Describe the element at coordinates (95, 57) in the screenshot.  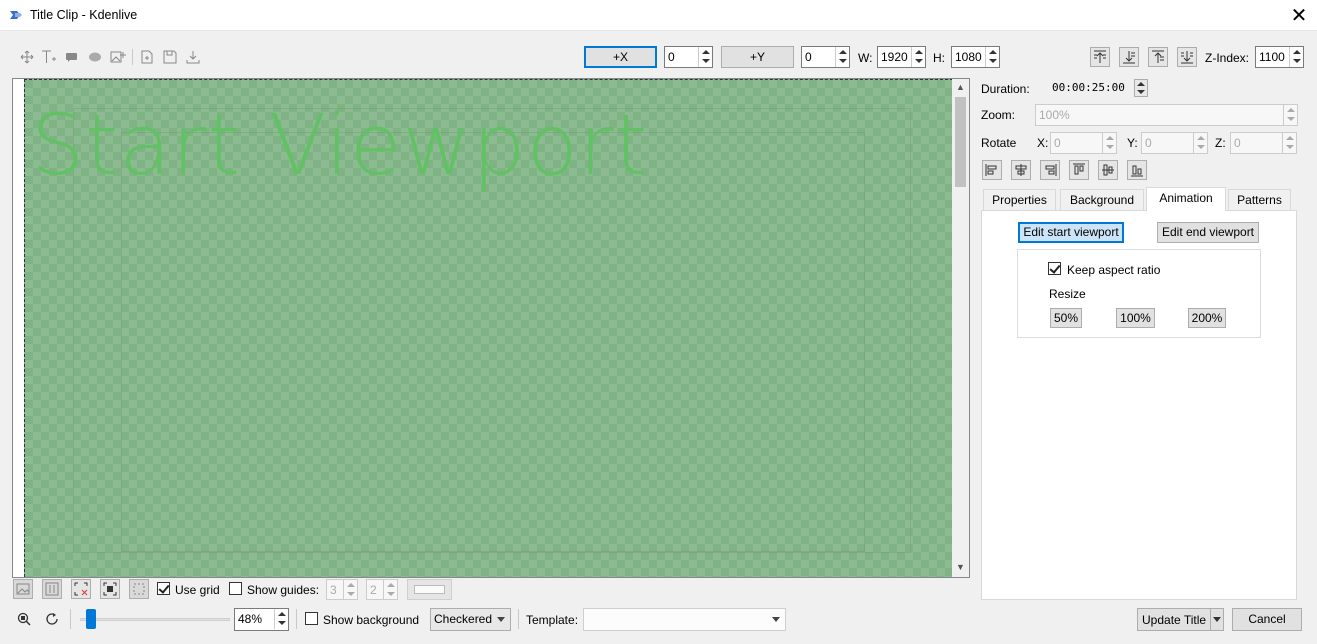
I see `add-ellipse-icon` at that location.